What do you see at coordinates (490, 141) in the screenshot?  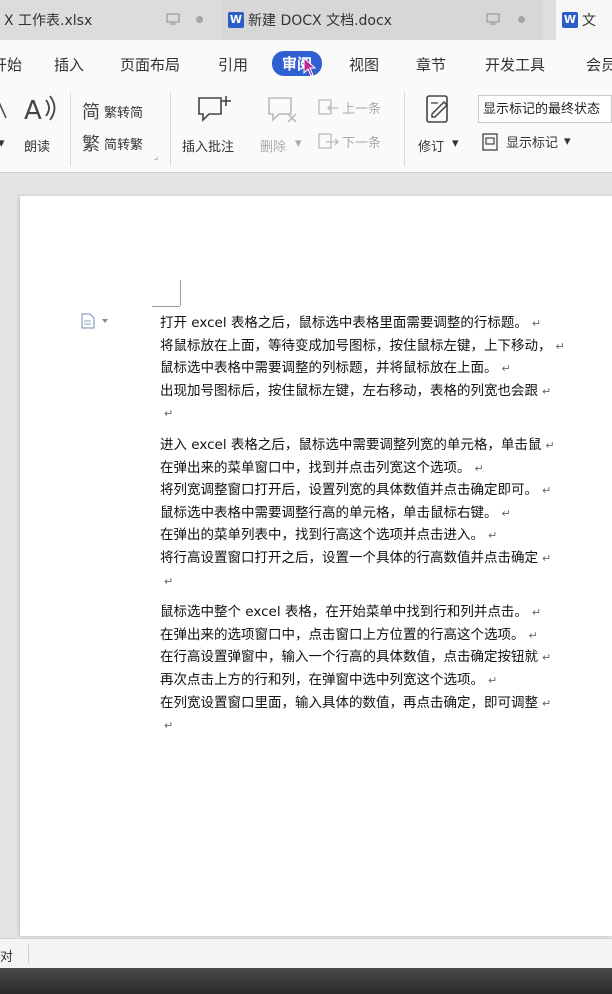 I see `show-markup-icon` at bounding box center [490, 141].